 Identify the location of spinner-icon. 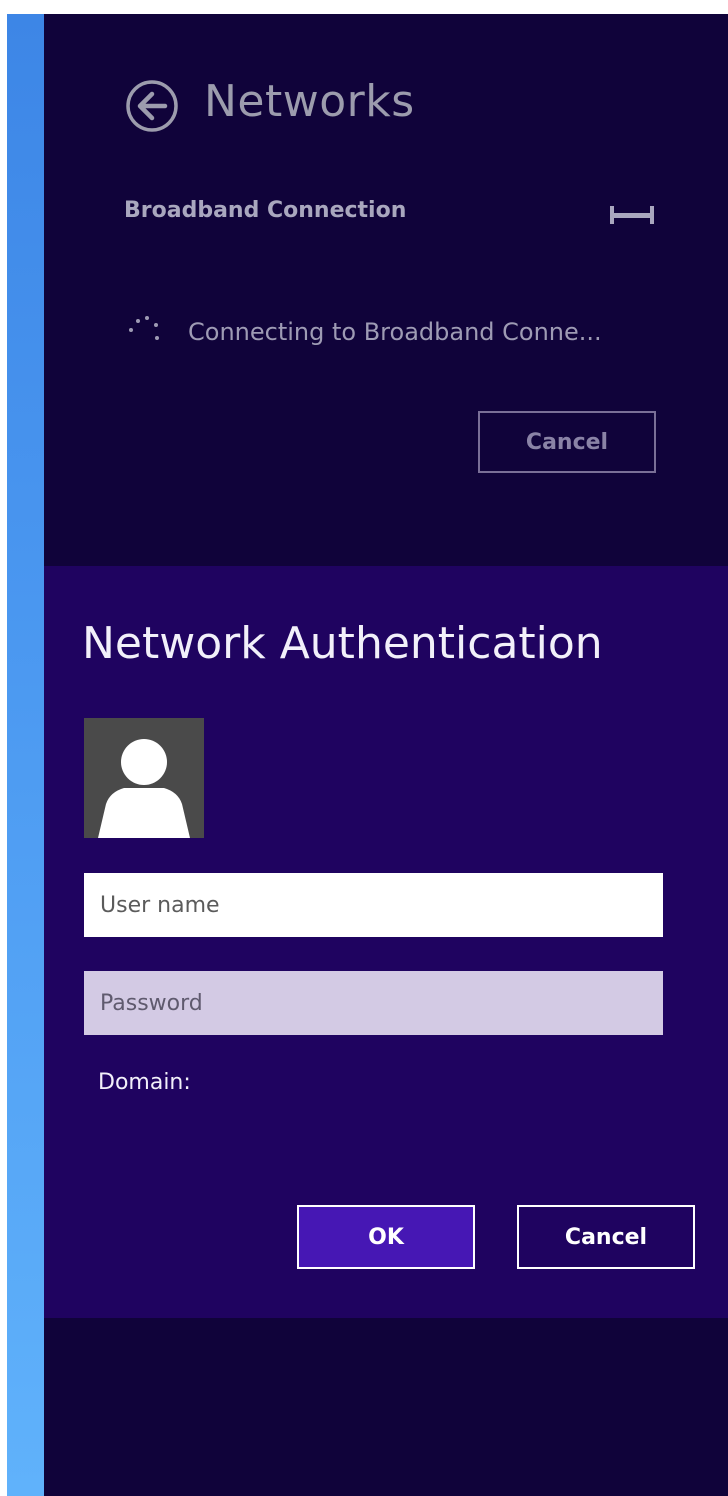
(144, 328).